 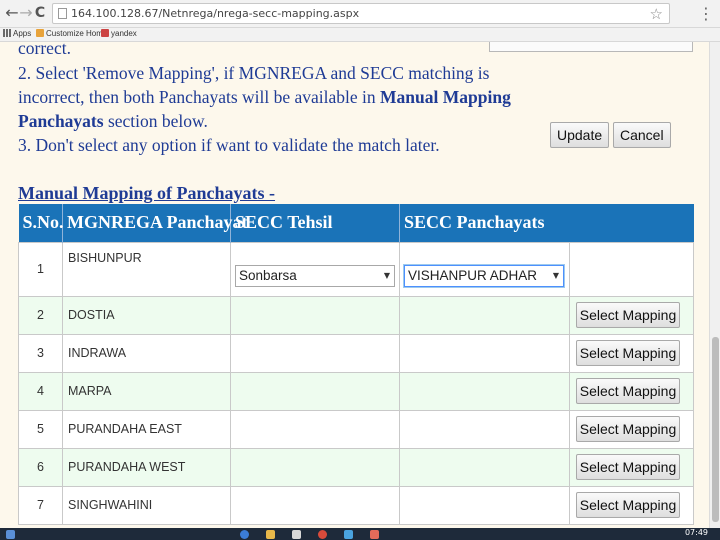 I want to click on table-row: 2 DOSTIA Select Mapping, so click(x=356, y=315).